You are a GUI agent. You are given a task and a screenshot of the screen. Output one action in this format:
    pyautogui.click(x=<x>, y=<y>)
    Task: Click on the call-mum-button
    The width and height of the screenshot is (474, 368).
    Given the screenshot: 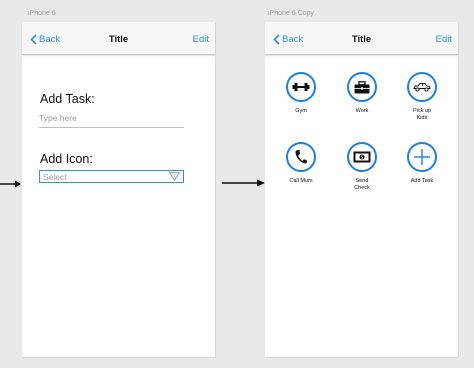 What is the action you would take?
    pyautogui.click(x=301, y=157)
    